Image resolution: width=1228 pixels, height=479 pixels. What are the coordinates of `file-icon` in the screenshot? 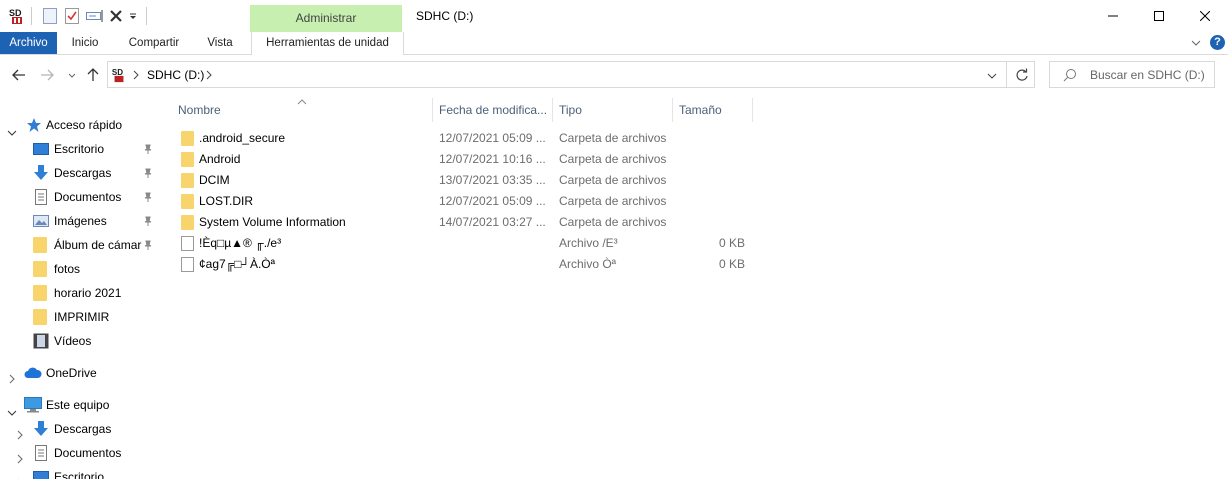 It's located at (187, 264).